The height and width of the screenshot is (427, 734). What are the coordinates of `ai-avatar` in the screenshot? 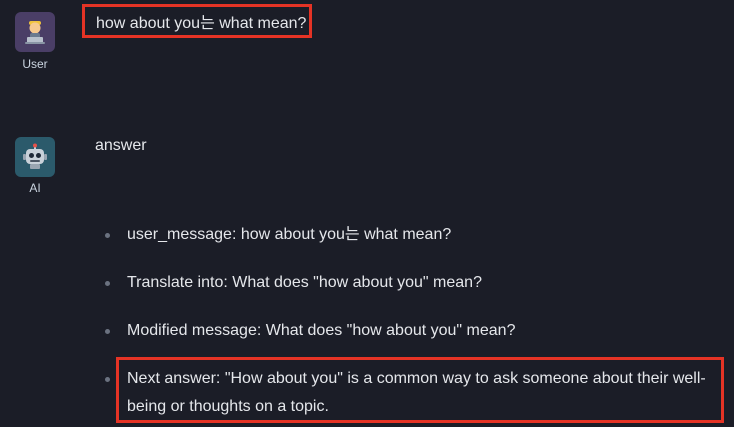 It's located at (35, 157).